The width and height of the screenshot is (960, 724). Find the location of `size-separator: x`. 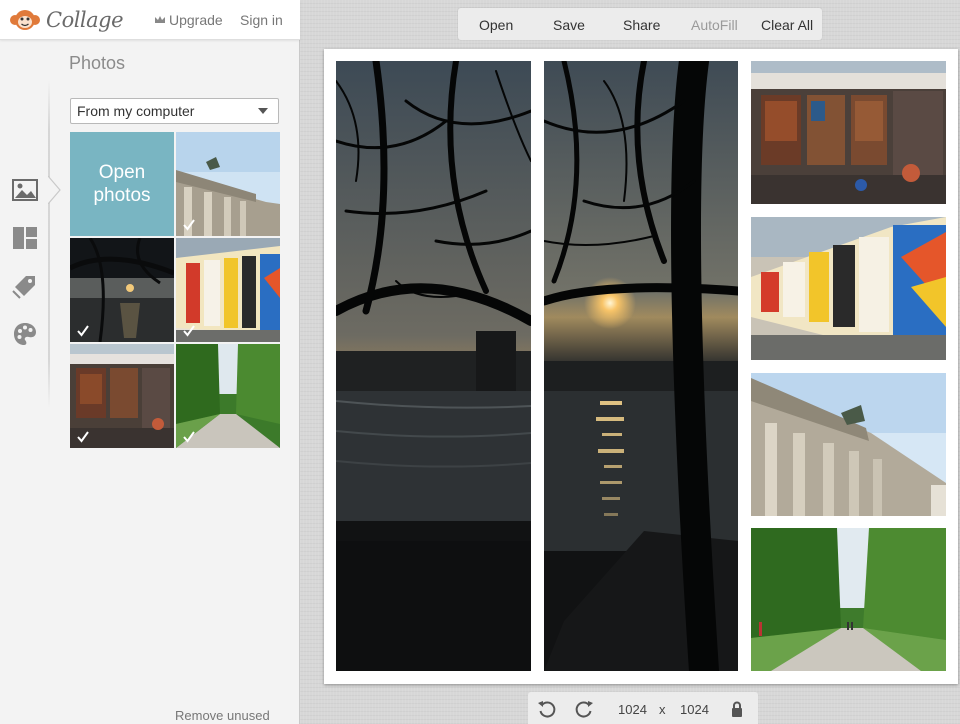

size-separator: x is located at coordinates (662, 709).